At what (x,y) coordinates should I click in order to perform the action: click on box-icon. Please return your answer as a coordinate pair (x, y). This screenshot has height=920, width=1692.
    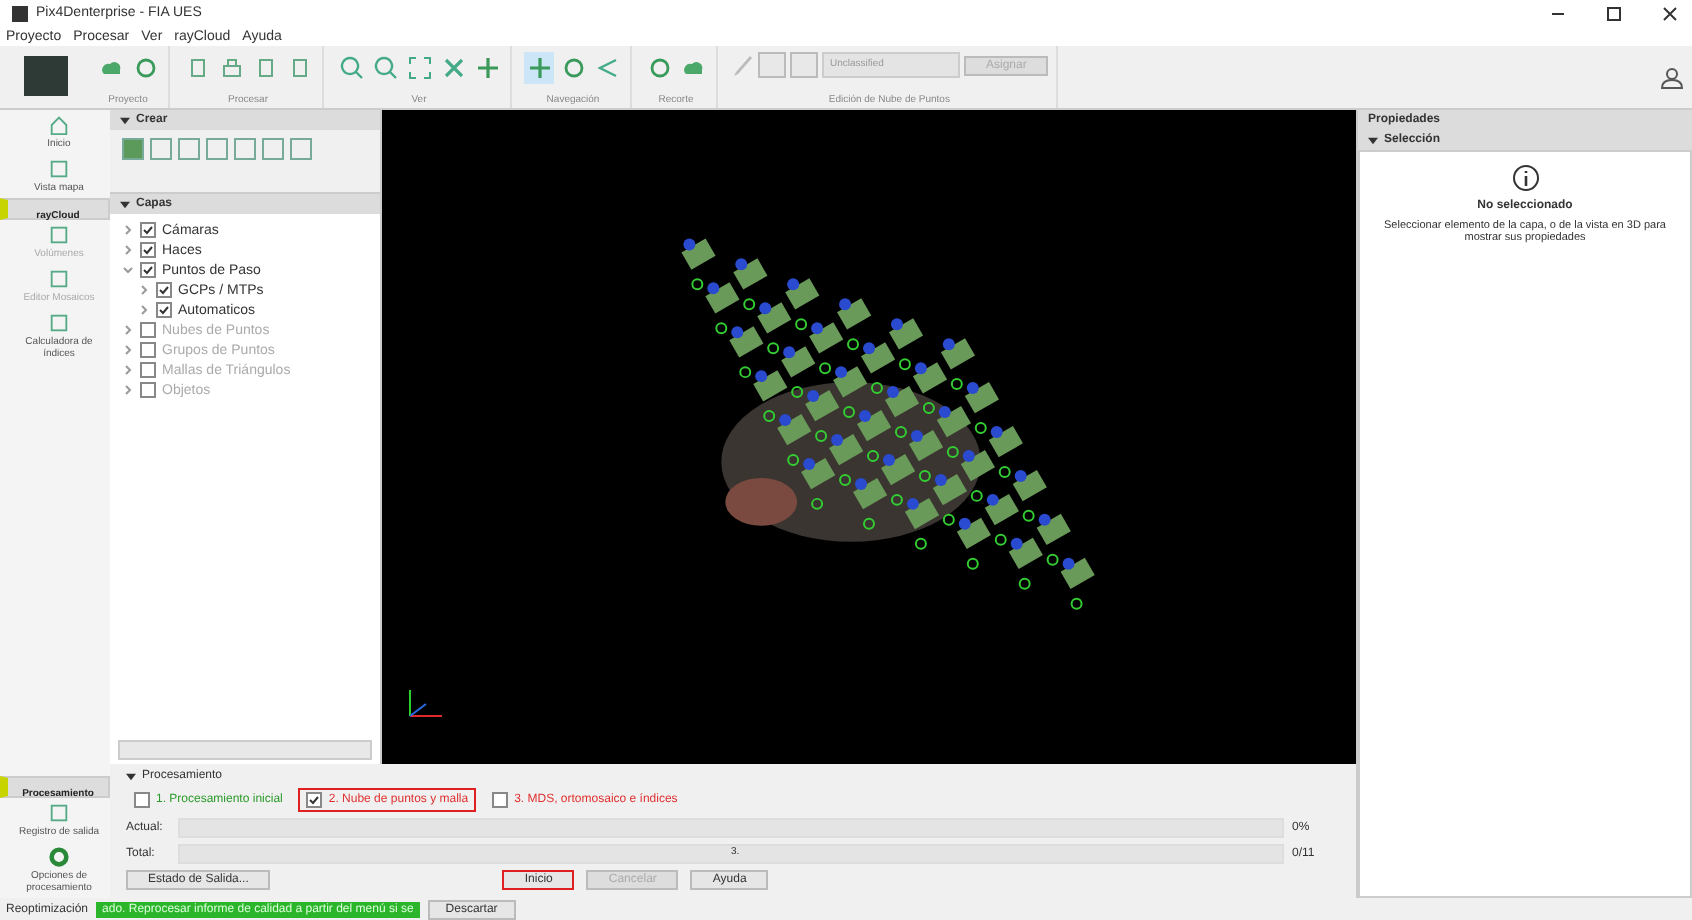
    Looking at the image, I should click on (231, 68).